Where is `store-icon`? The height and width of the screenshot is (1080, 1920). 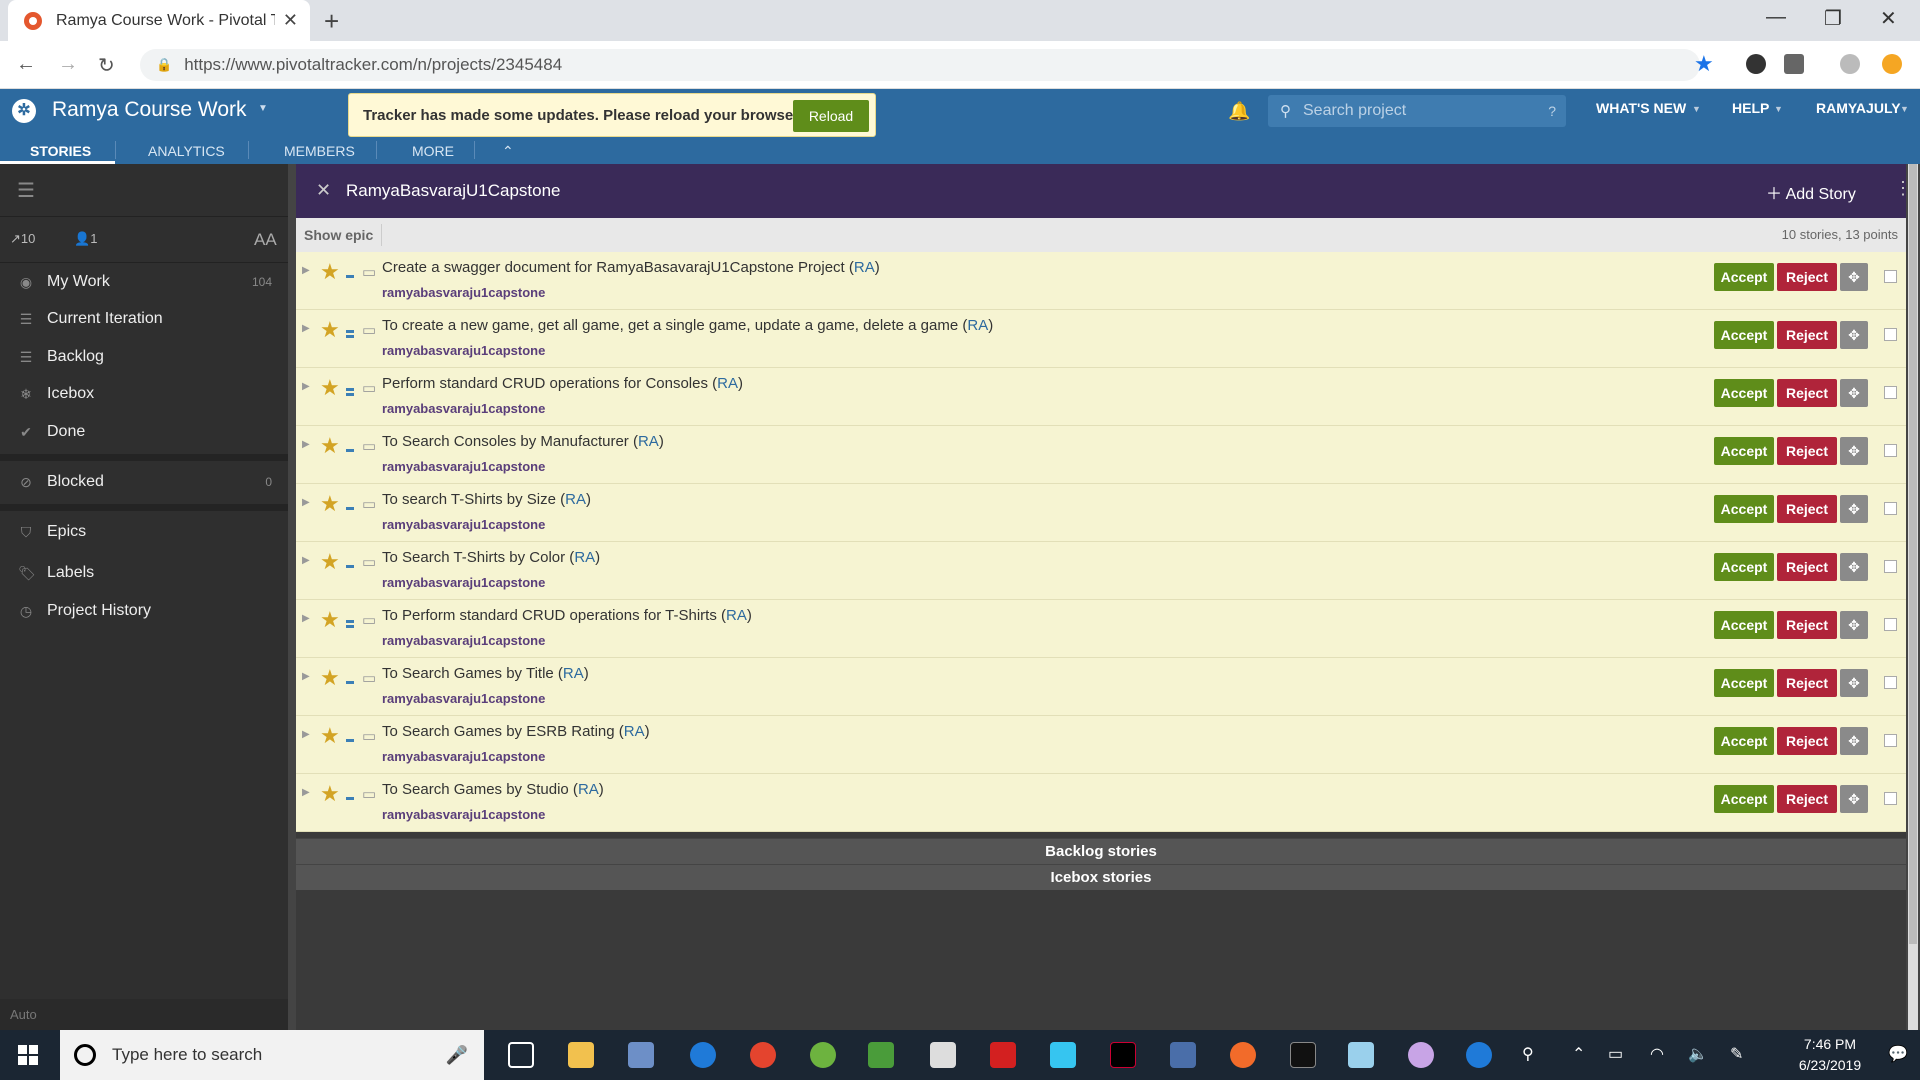
store-icon is located at coordinates (641, 1055).